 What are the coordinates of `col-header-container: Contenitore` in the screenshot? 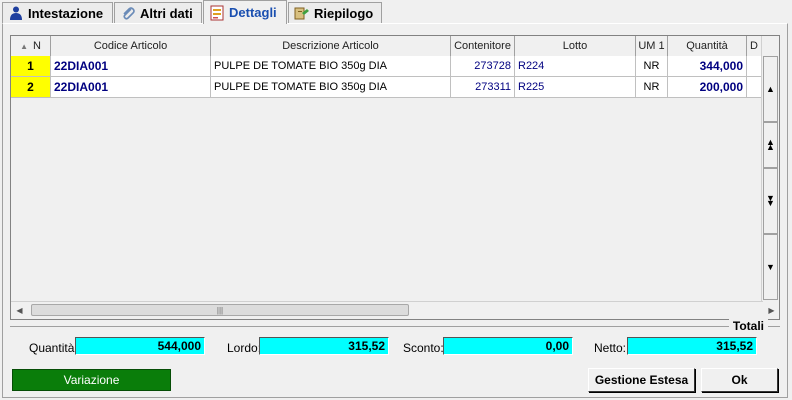 It's located at (483, 46).